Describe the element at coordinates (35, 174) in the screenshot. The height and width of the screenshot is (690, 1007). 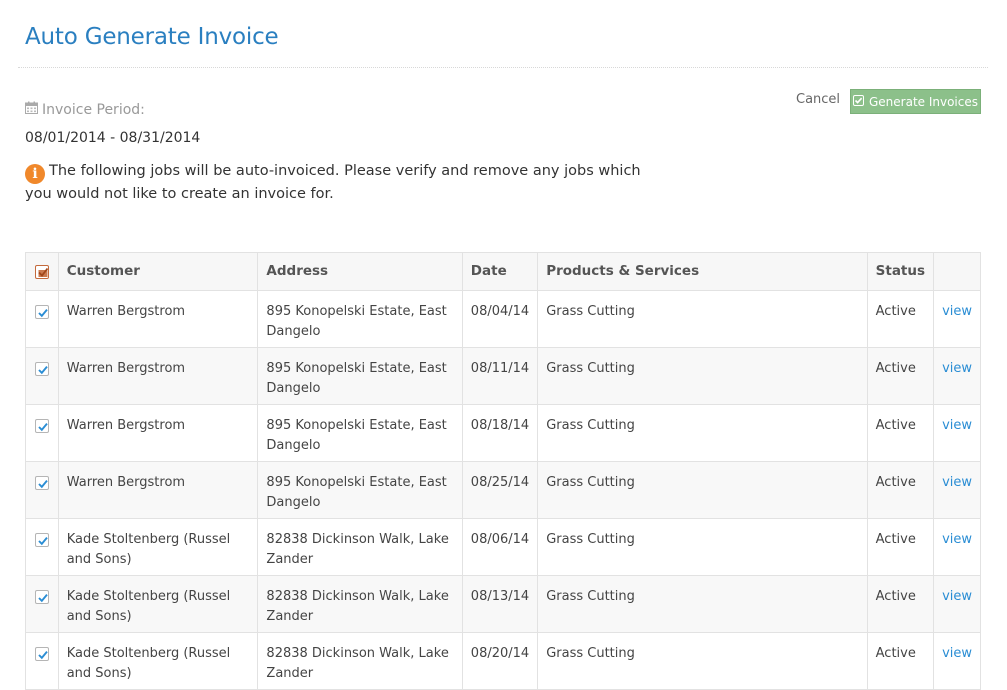
I see `info-icon: i` at that location.